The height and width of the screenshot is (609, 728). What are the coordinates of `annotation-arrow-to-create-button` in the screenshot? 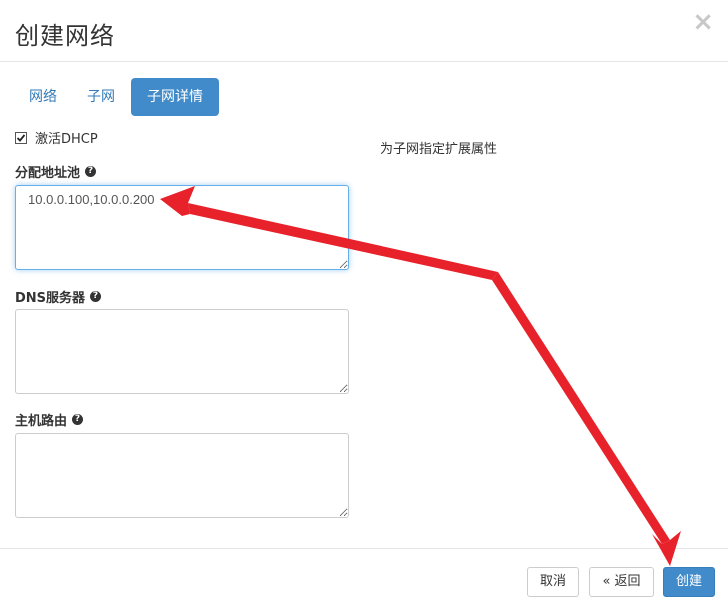 It's located at (581, 408).